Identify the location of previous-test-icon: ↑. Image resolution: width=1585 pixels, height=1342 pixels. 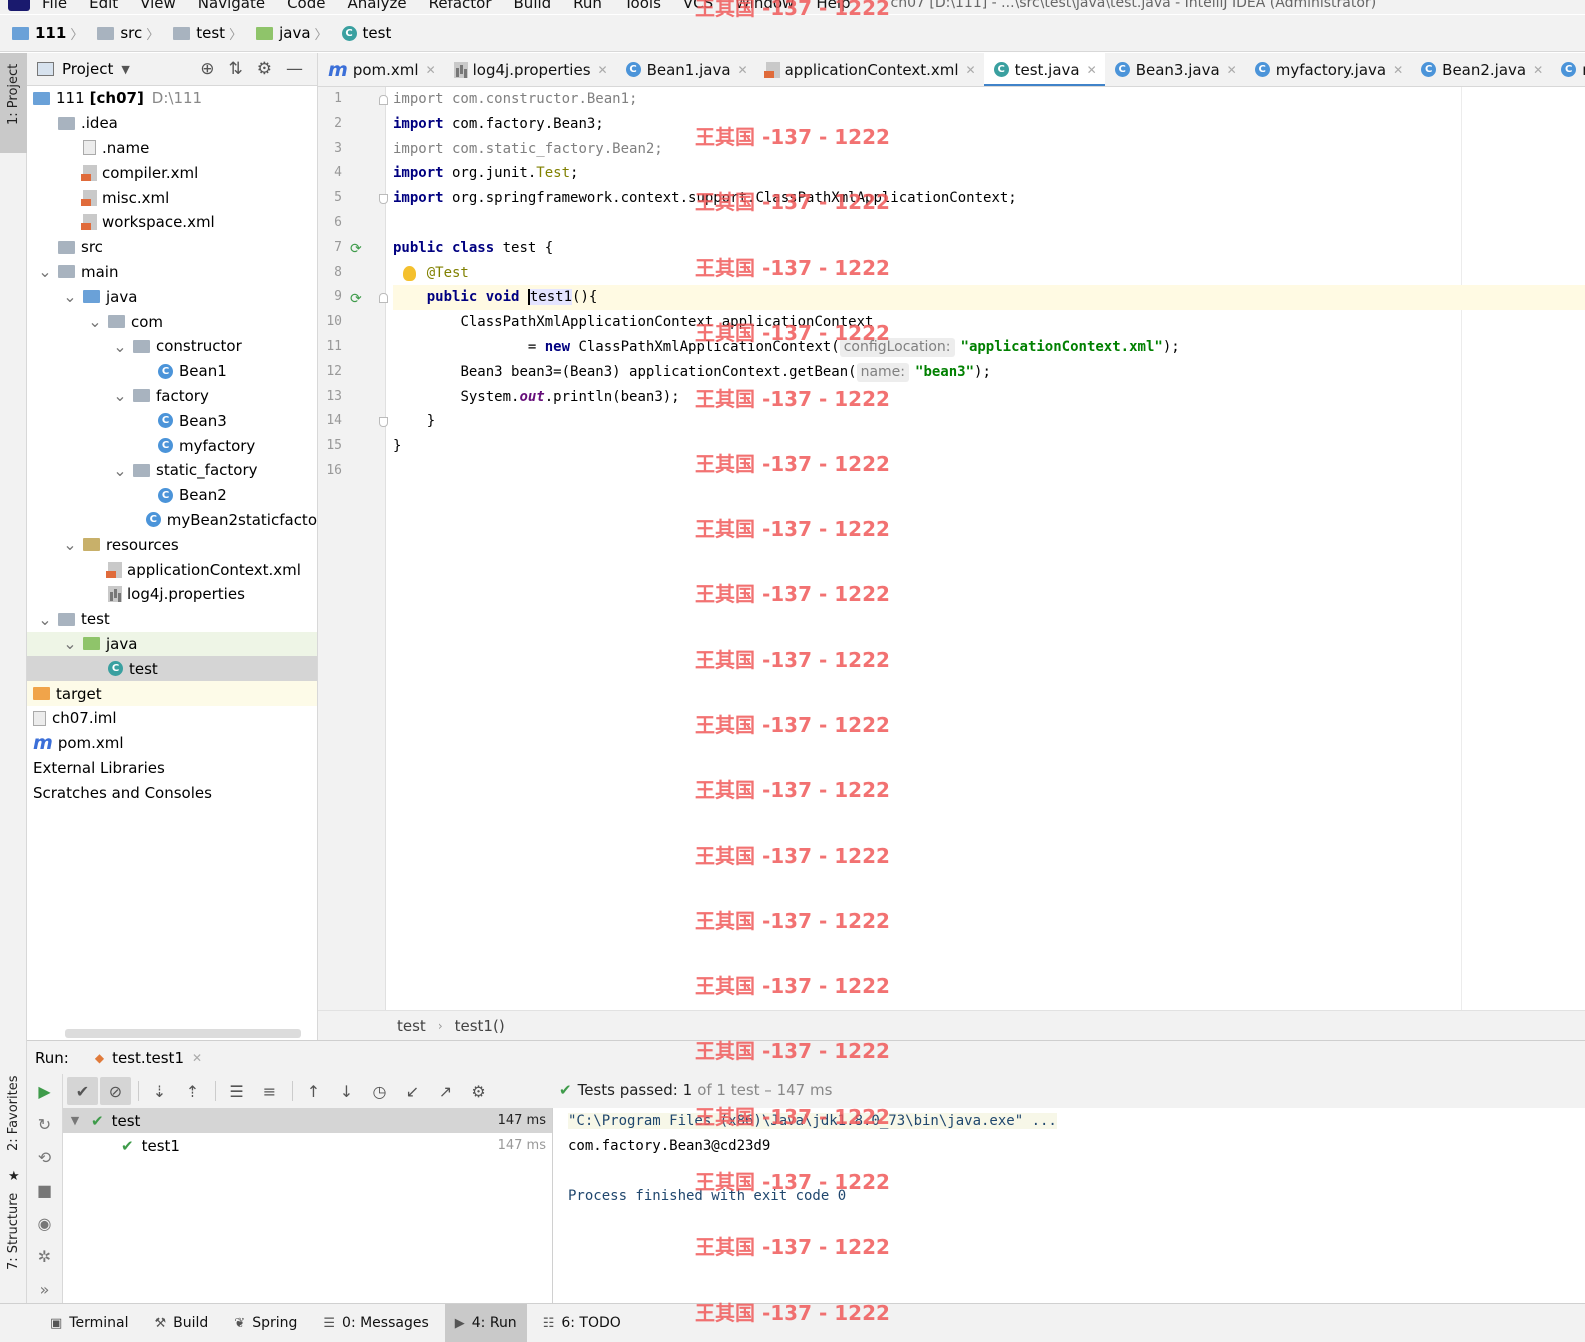
(313, 1091).